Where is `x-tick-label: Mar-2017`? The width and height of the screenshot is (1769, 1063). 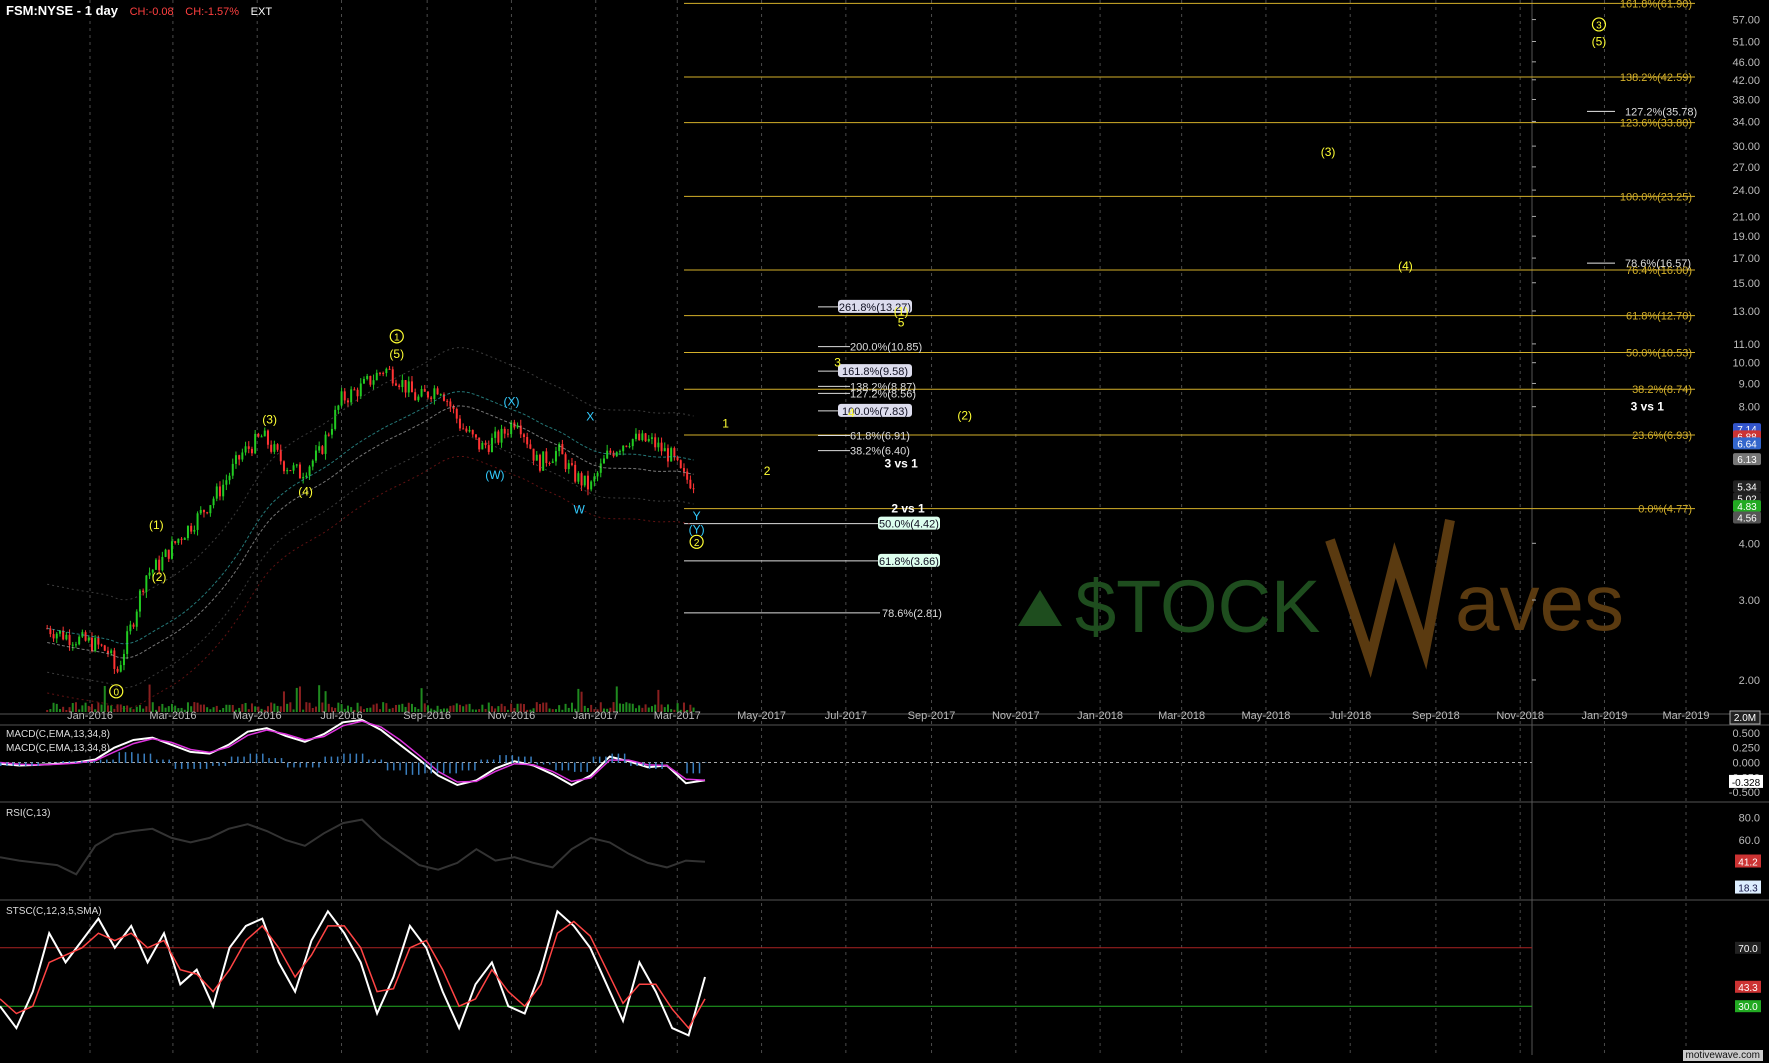
x-tick-label: Mar-2017 is located at coordinates (677, 716).